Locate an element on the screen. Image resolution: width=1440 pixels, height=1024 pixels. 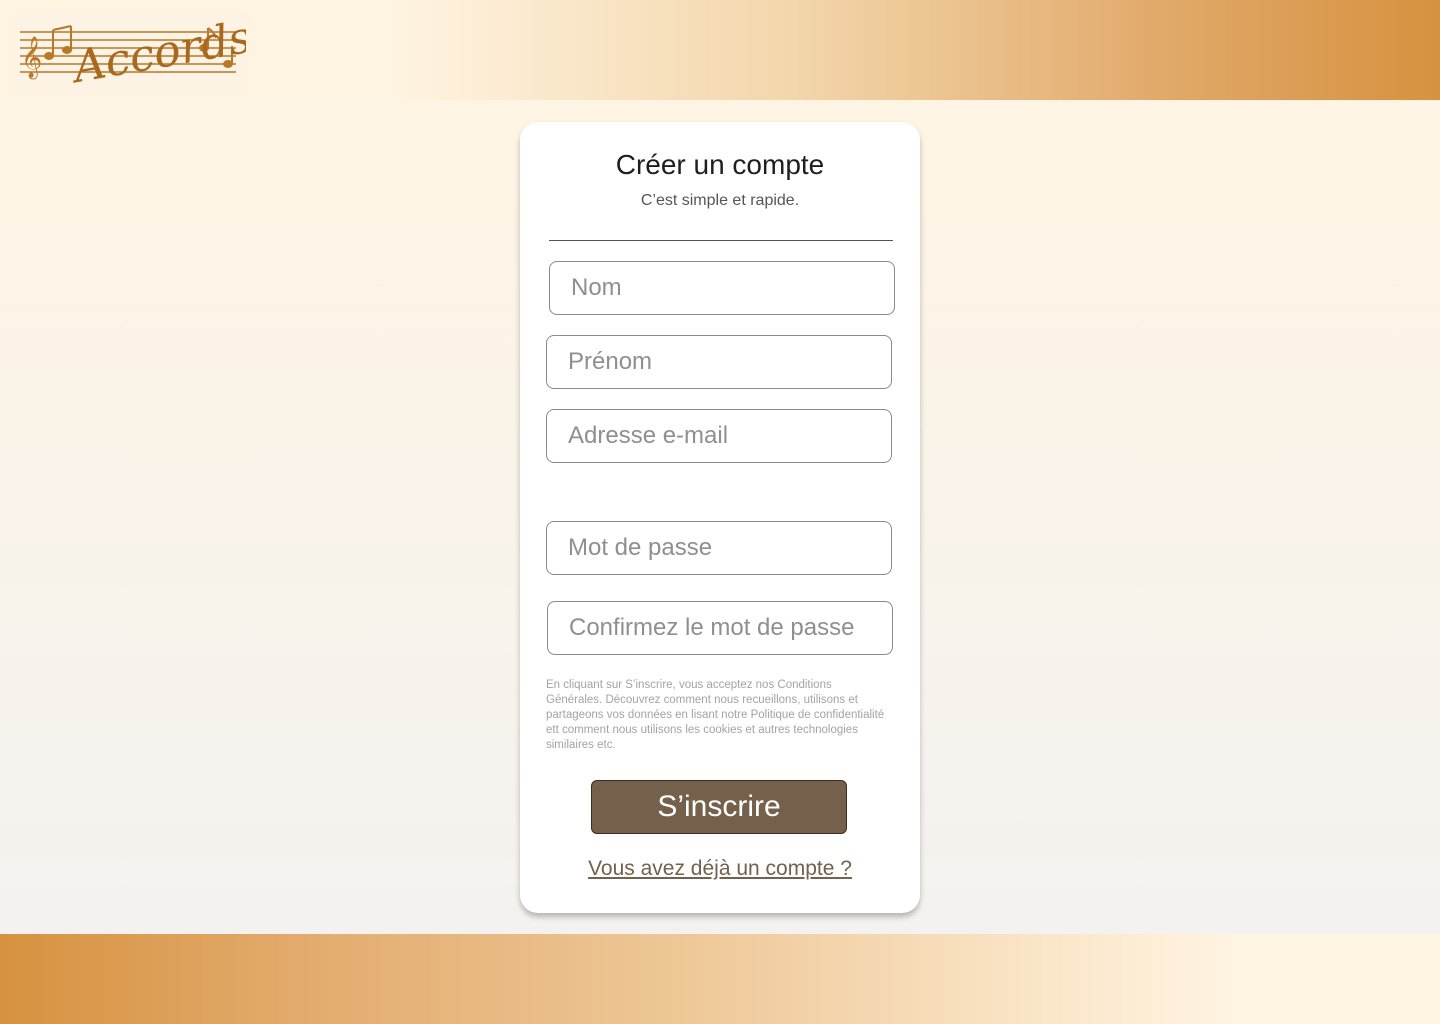
logo: 𝄞 Accords is located at coordinates (130, 53).